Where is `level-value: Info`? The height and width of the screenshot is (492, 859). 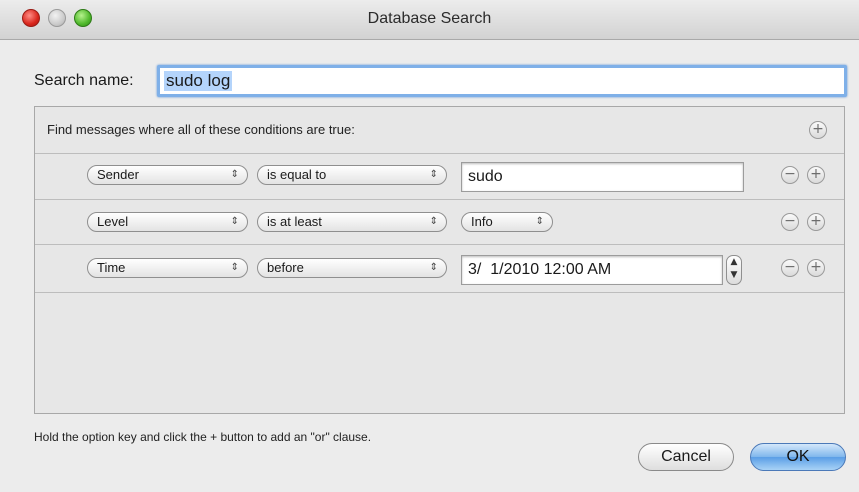 level-value: Info is located at coordinates (482, 221).